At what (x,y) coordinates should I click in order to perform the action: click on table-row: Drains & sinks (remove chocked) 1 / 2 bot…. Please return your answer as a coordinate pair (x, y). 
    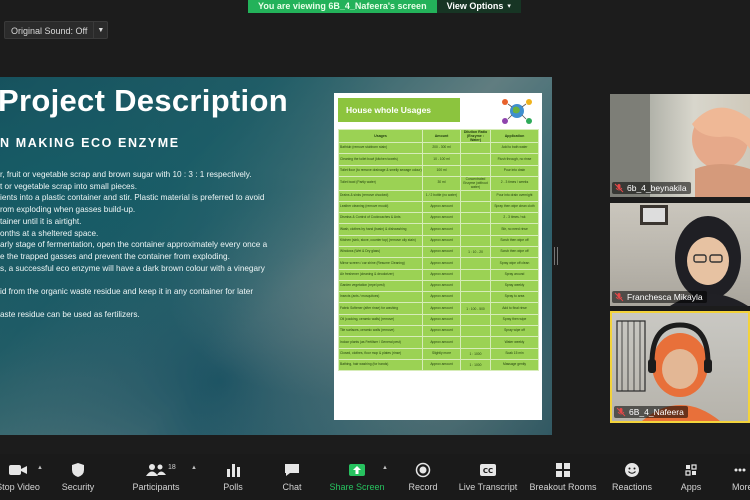
    Looking at the image, I should click on (438, 195).